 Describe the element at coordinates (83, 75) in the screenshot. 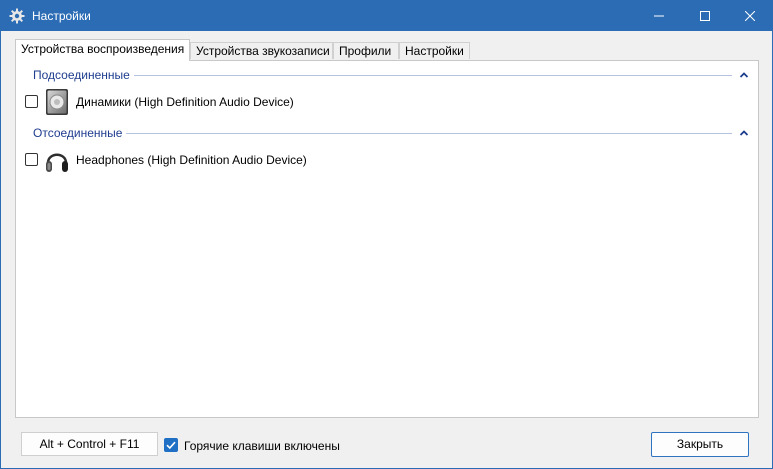

I see `group-label-connected: Подсоединенные` at that location.